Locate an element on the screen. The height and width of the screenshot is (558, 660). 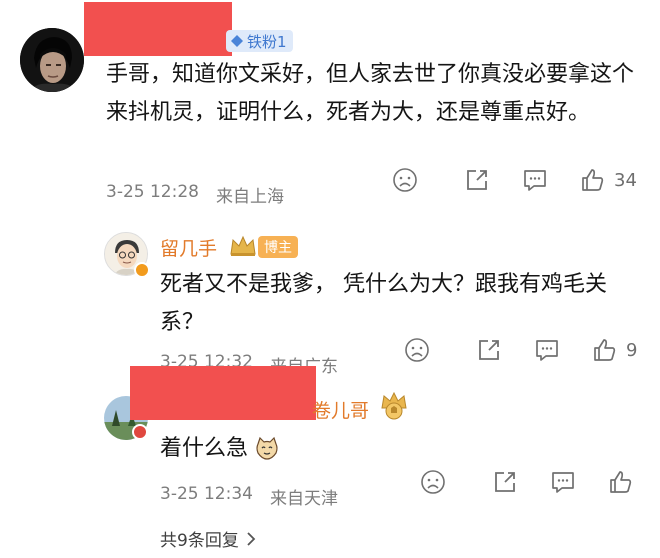
fan-badge-label: 铁粉1 is located at coordinates (267, 41).